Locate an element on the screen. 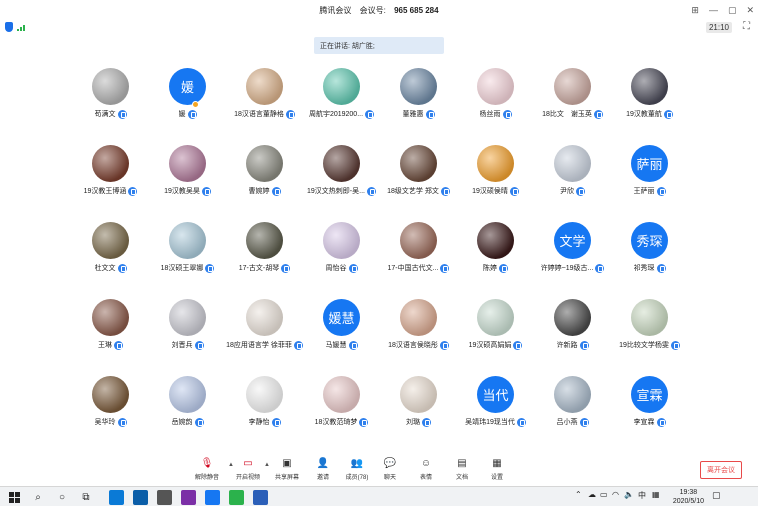  participant-tile: 18汉教范琦梦 is located at coordinates (341, 408).